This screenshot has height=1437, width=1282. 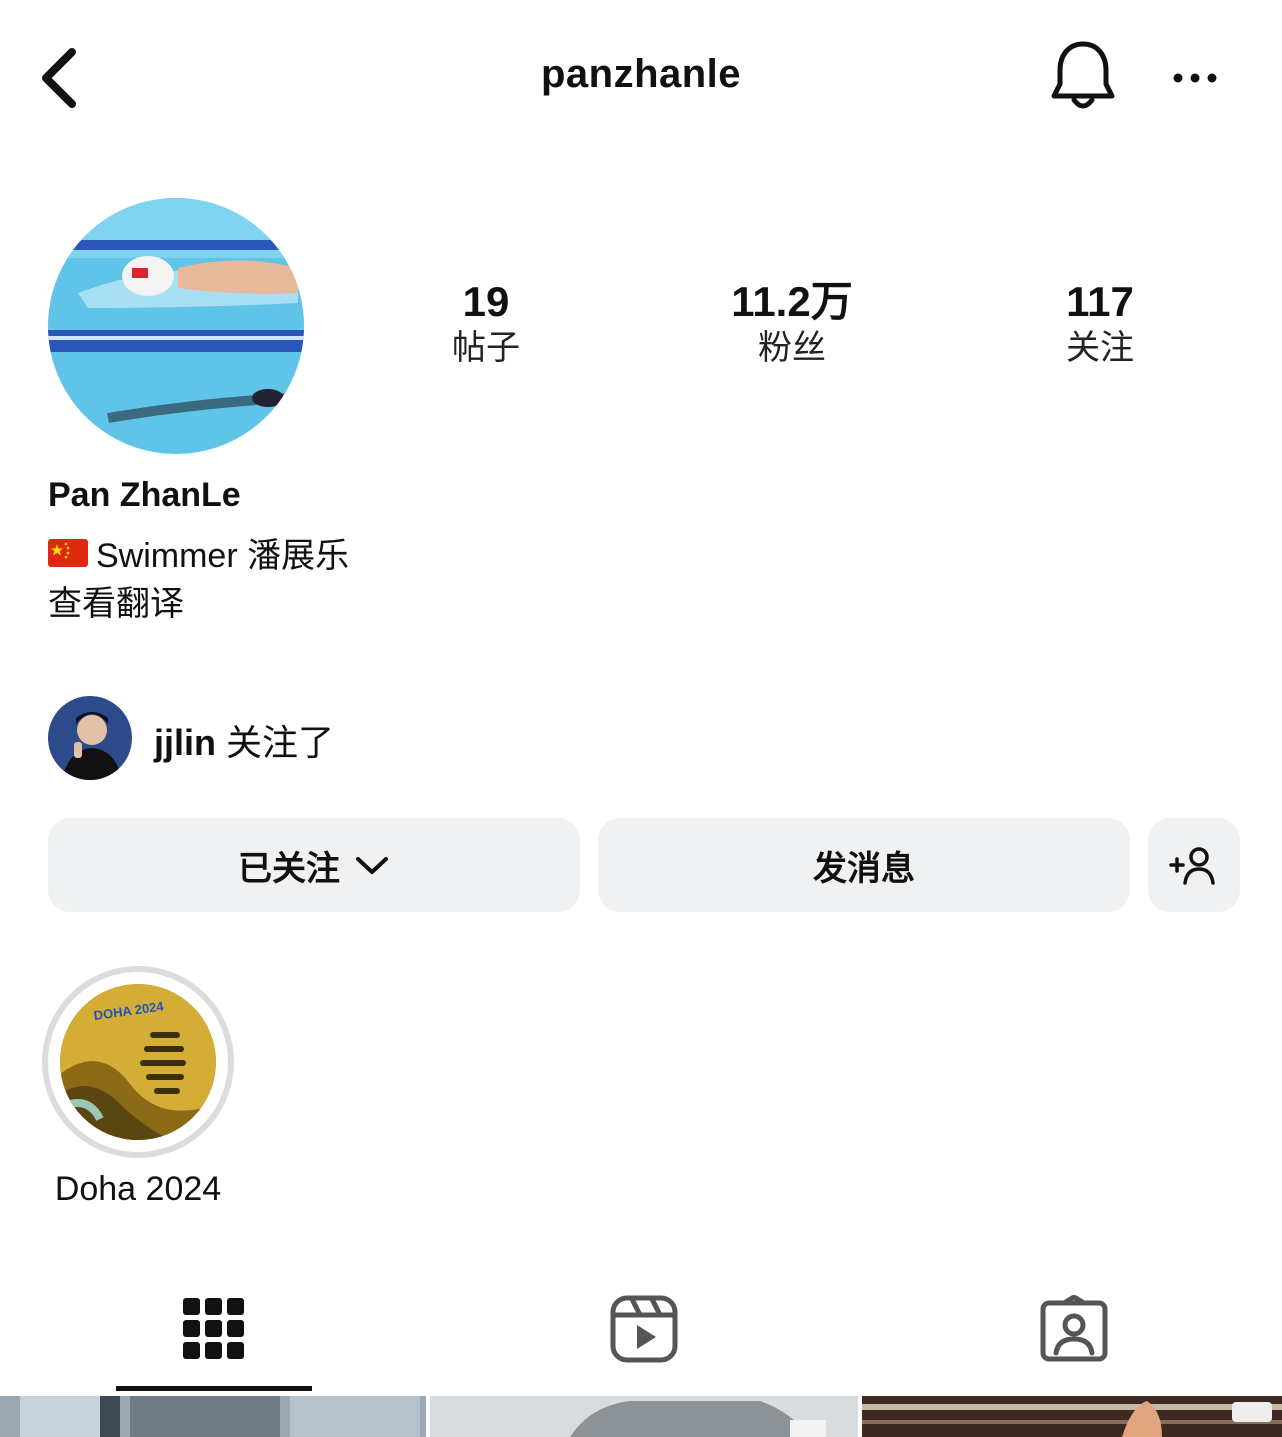 I want to click on bio-text: Swimmer 潘展乐, so click(x=223, y=556).